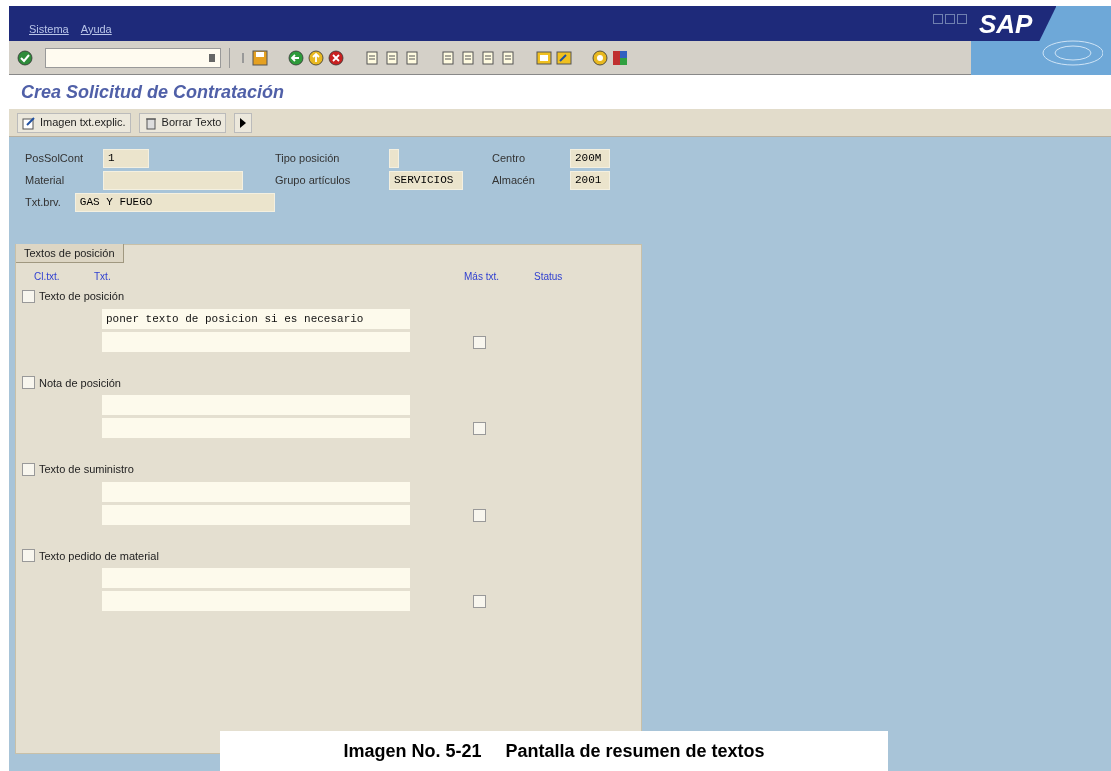 The image size is (1111, 771). What do you see at coordinates (308, 159) in the screenshot?
I see `field-label: Tipo posición` at bounding box center [308, 159].